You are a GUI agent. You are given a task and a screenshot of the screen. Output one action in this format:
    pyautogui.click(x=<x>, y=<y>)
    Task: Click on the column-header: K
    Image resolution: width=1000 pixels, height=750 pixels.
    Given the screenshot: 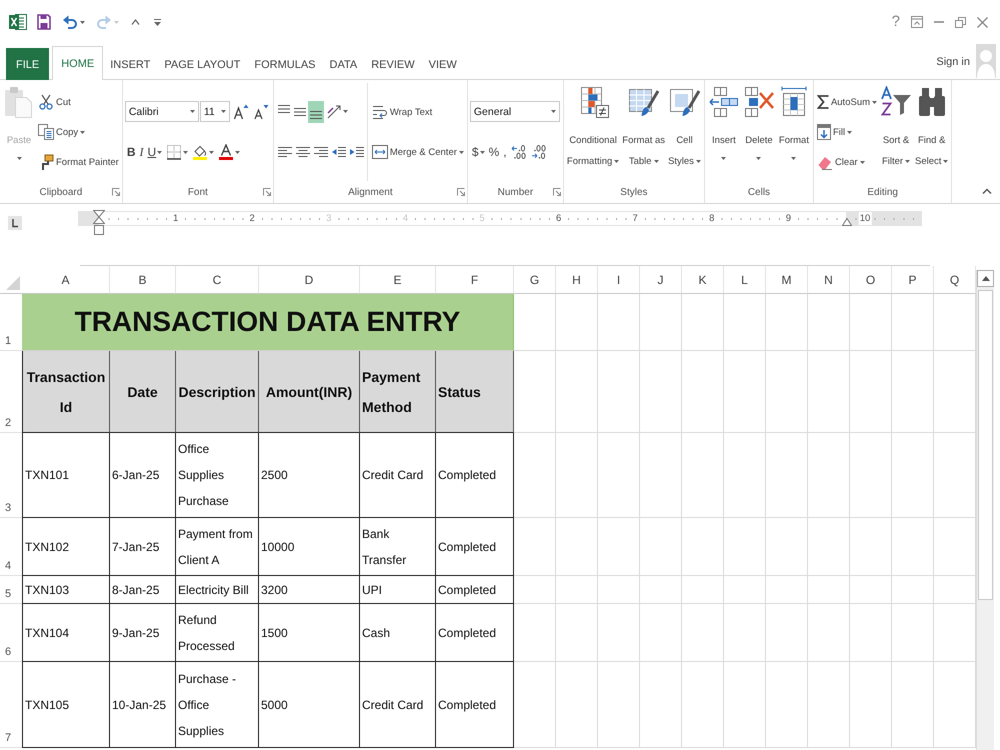 What is the action you would take?
    pyautogui.click(x=703, y=280)
    